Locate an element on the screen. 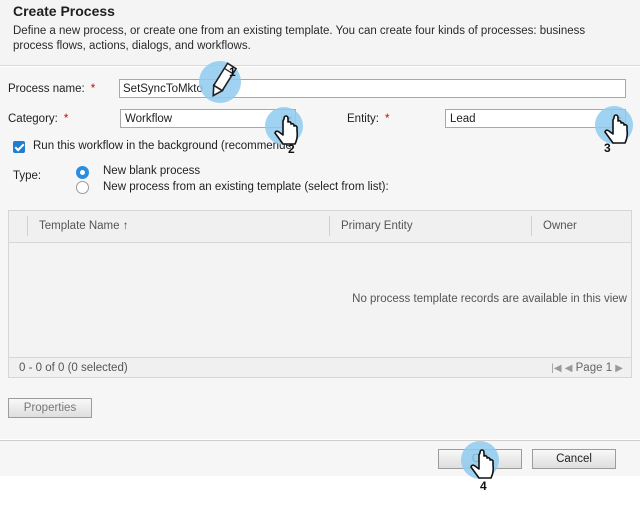 This screenshot has height=508, width=640. step-number: 1 is located at coordinates (232, 72).